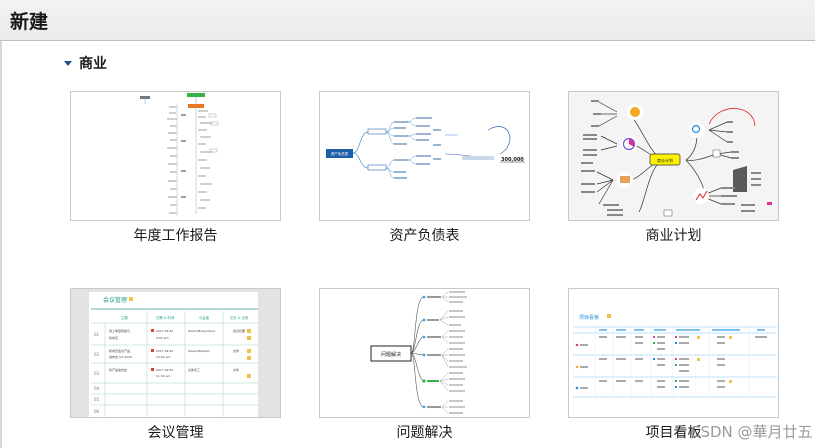 The image size is (815, 448). I want to click on meeting-title: 会议管理, so click(115, 300).